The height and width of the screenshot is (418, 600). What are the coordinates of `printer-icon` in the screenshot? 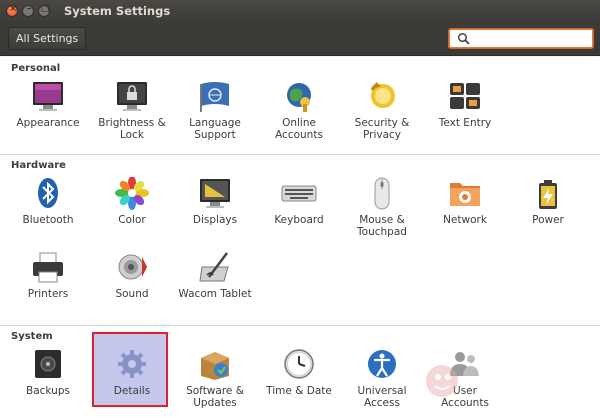 It's located at (48, 267).